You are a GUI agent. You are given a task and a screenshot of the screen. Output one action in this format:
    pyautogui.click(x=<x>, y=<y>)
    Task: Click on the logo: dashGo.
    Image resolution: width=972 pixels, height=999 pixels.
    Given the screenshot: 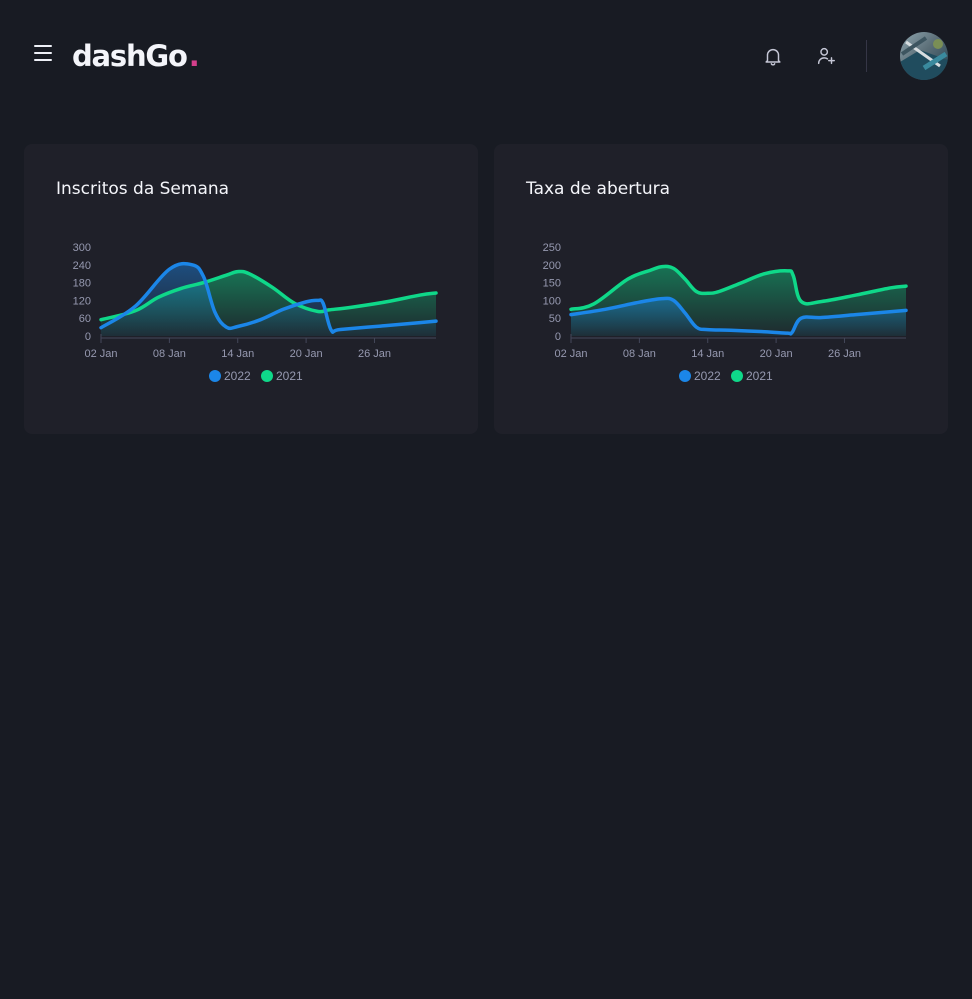 What is the action you would take?
    pyautogui.click(x=136, y=56)
    